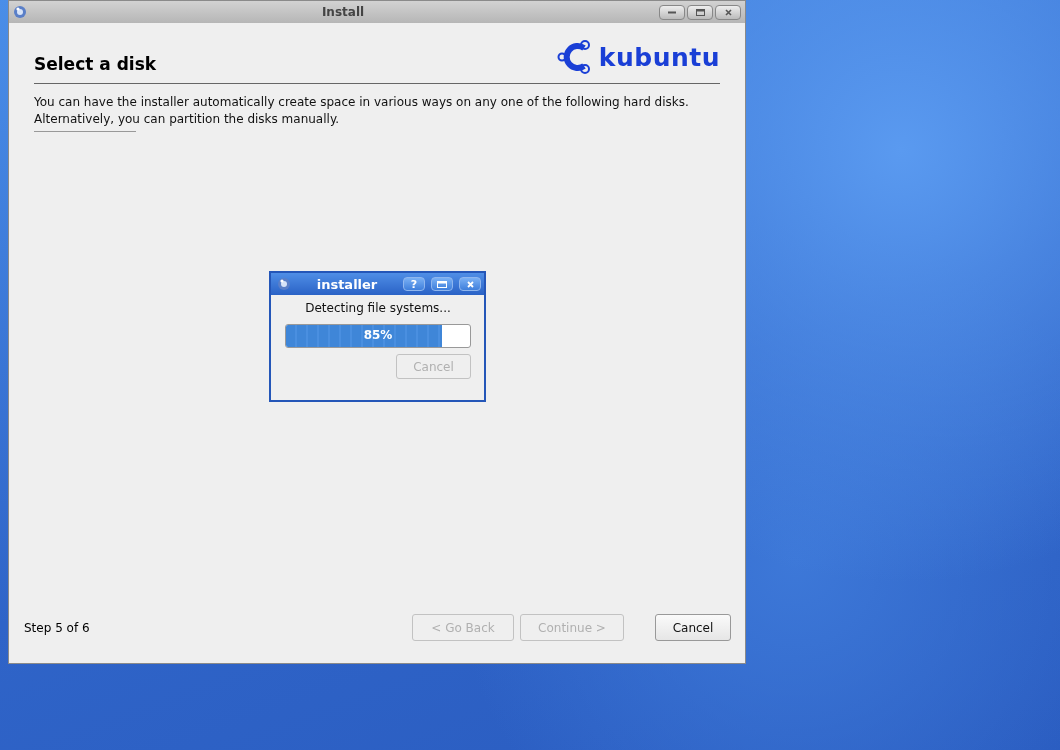 This screenshot has width=1060, height=750. Describe the element at coordinates (343, 12) in the screenshot. I see `window-title: Install` at that location.